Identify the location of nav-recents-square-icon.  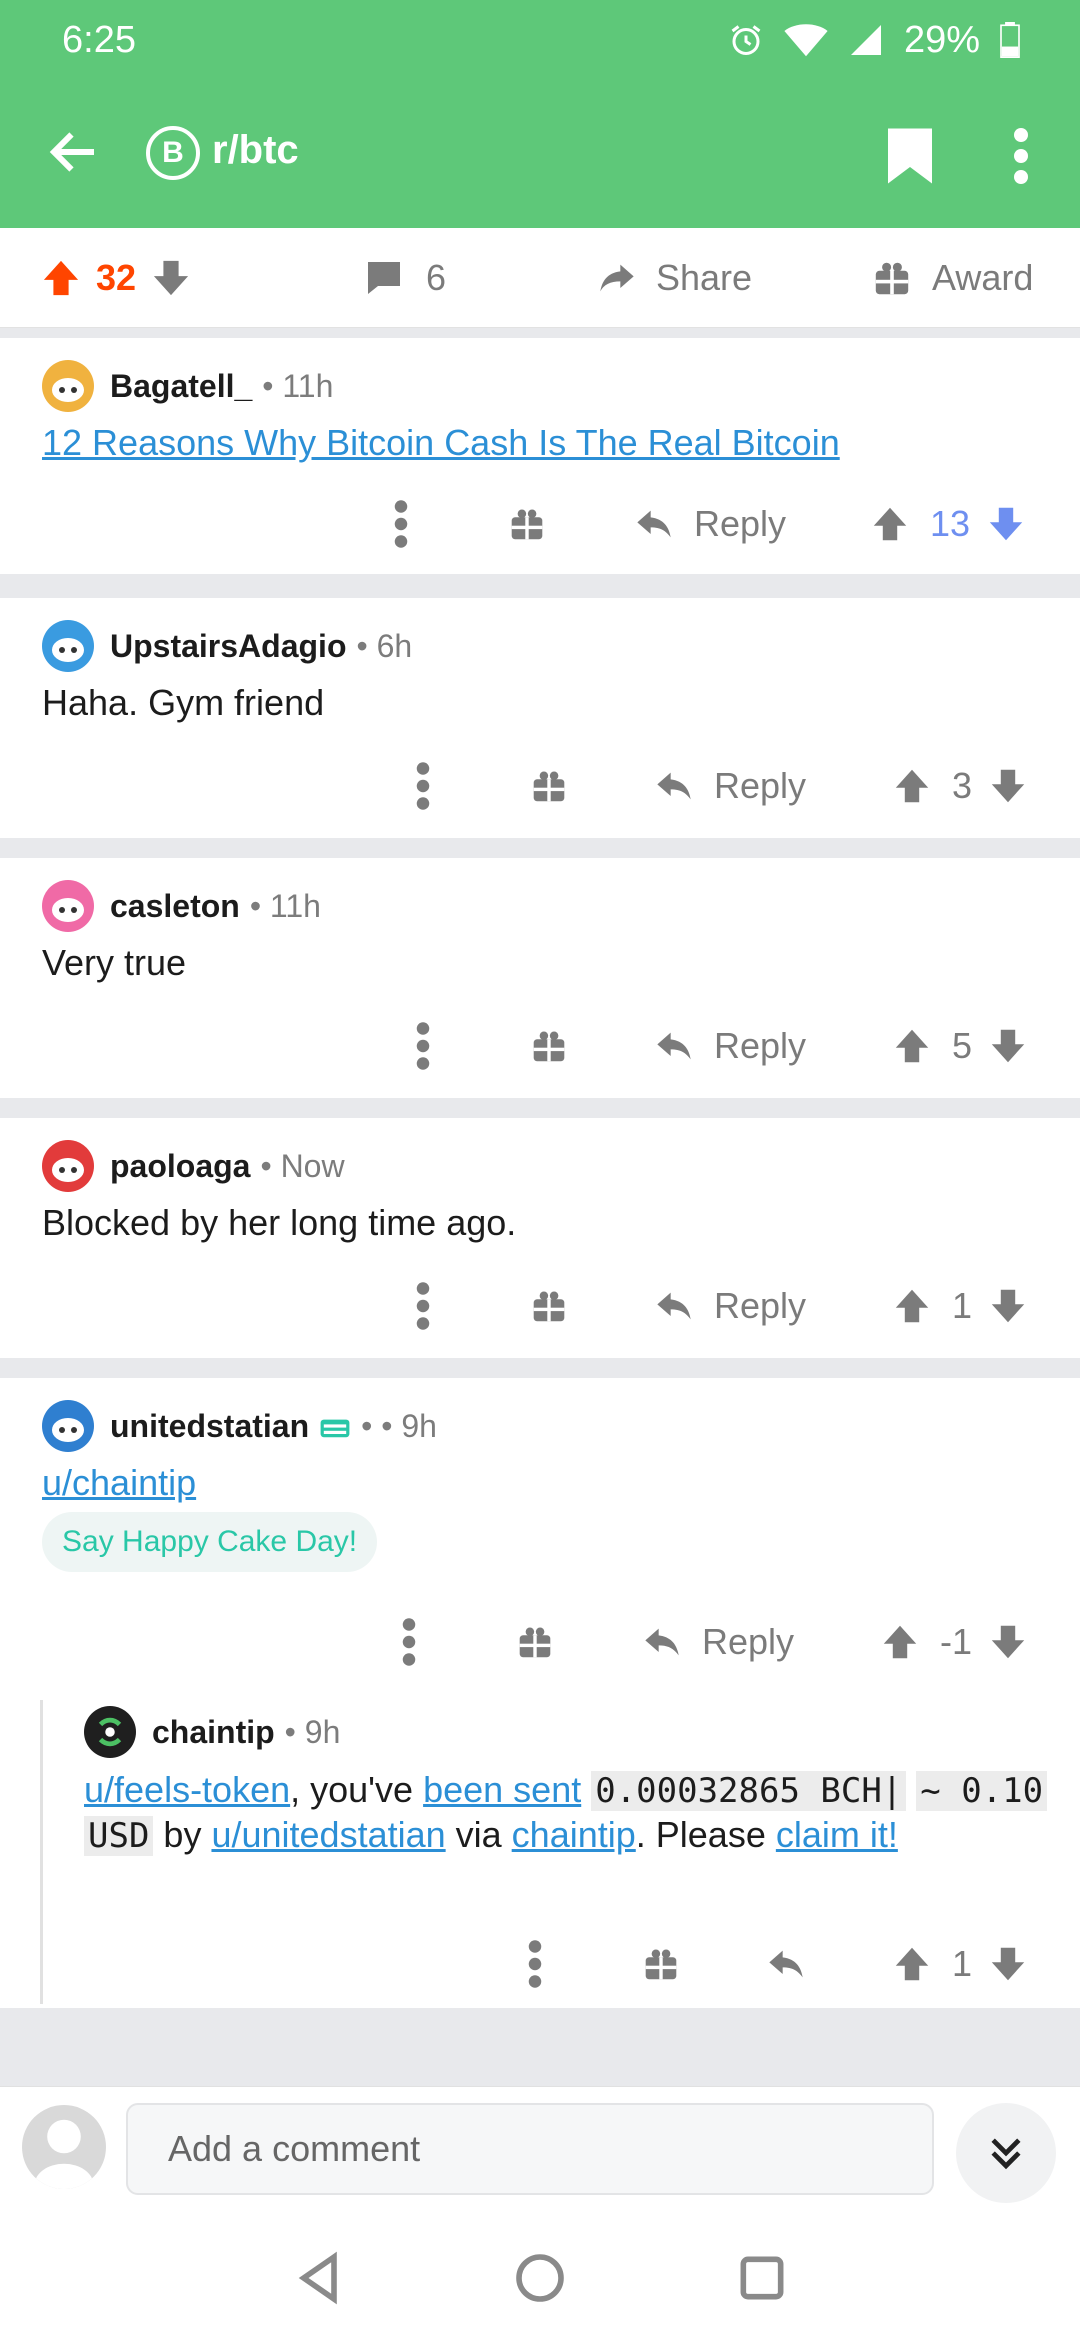
(762, 2278).